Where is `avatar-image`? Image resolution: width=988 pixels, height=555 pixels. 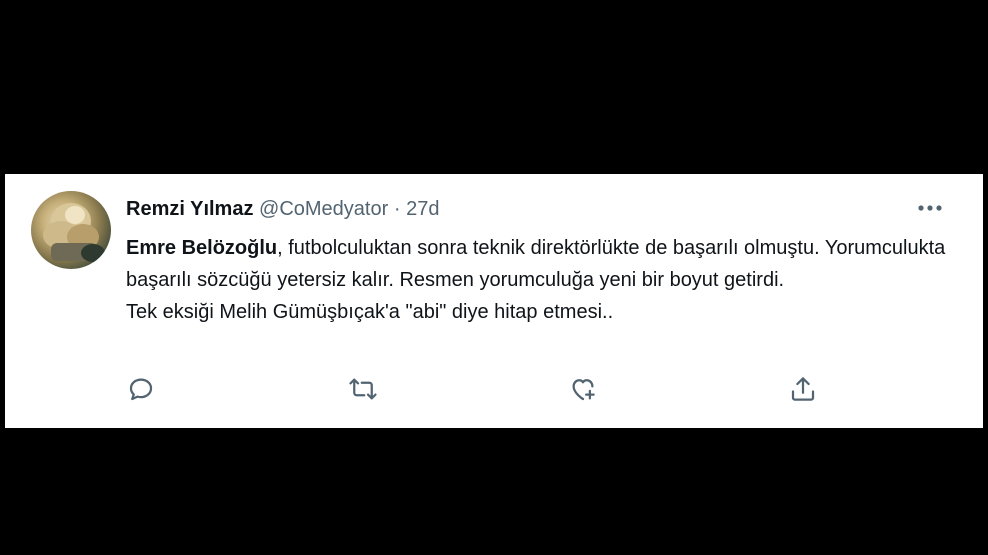
avatar-image is located at coordinates (74, 232).